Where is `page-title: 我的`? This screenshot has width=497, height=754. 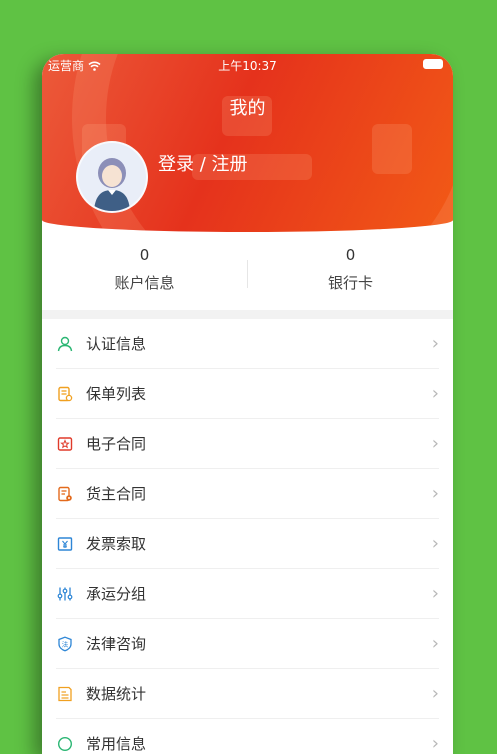 page-title: 我的 is located at coordinates (247, 108).